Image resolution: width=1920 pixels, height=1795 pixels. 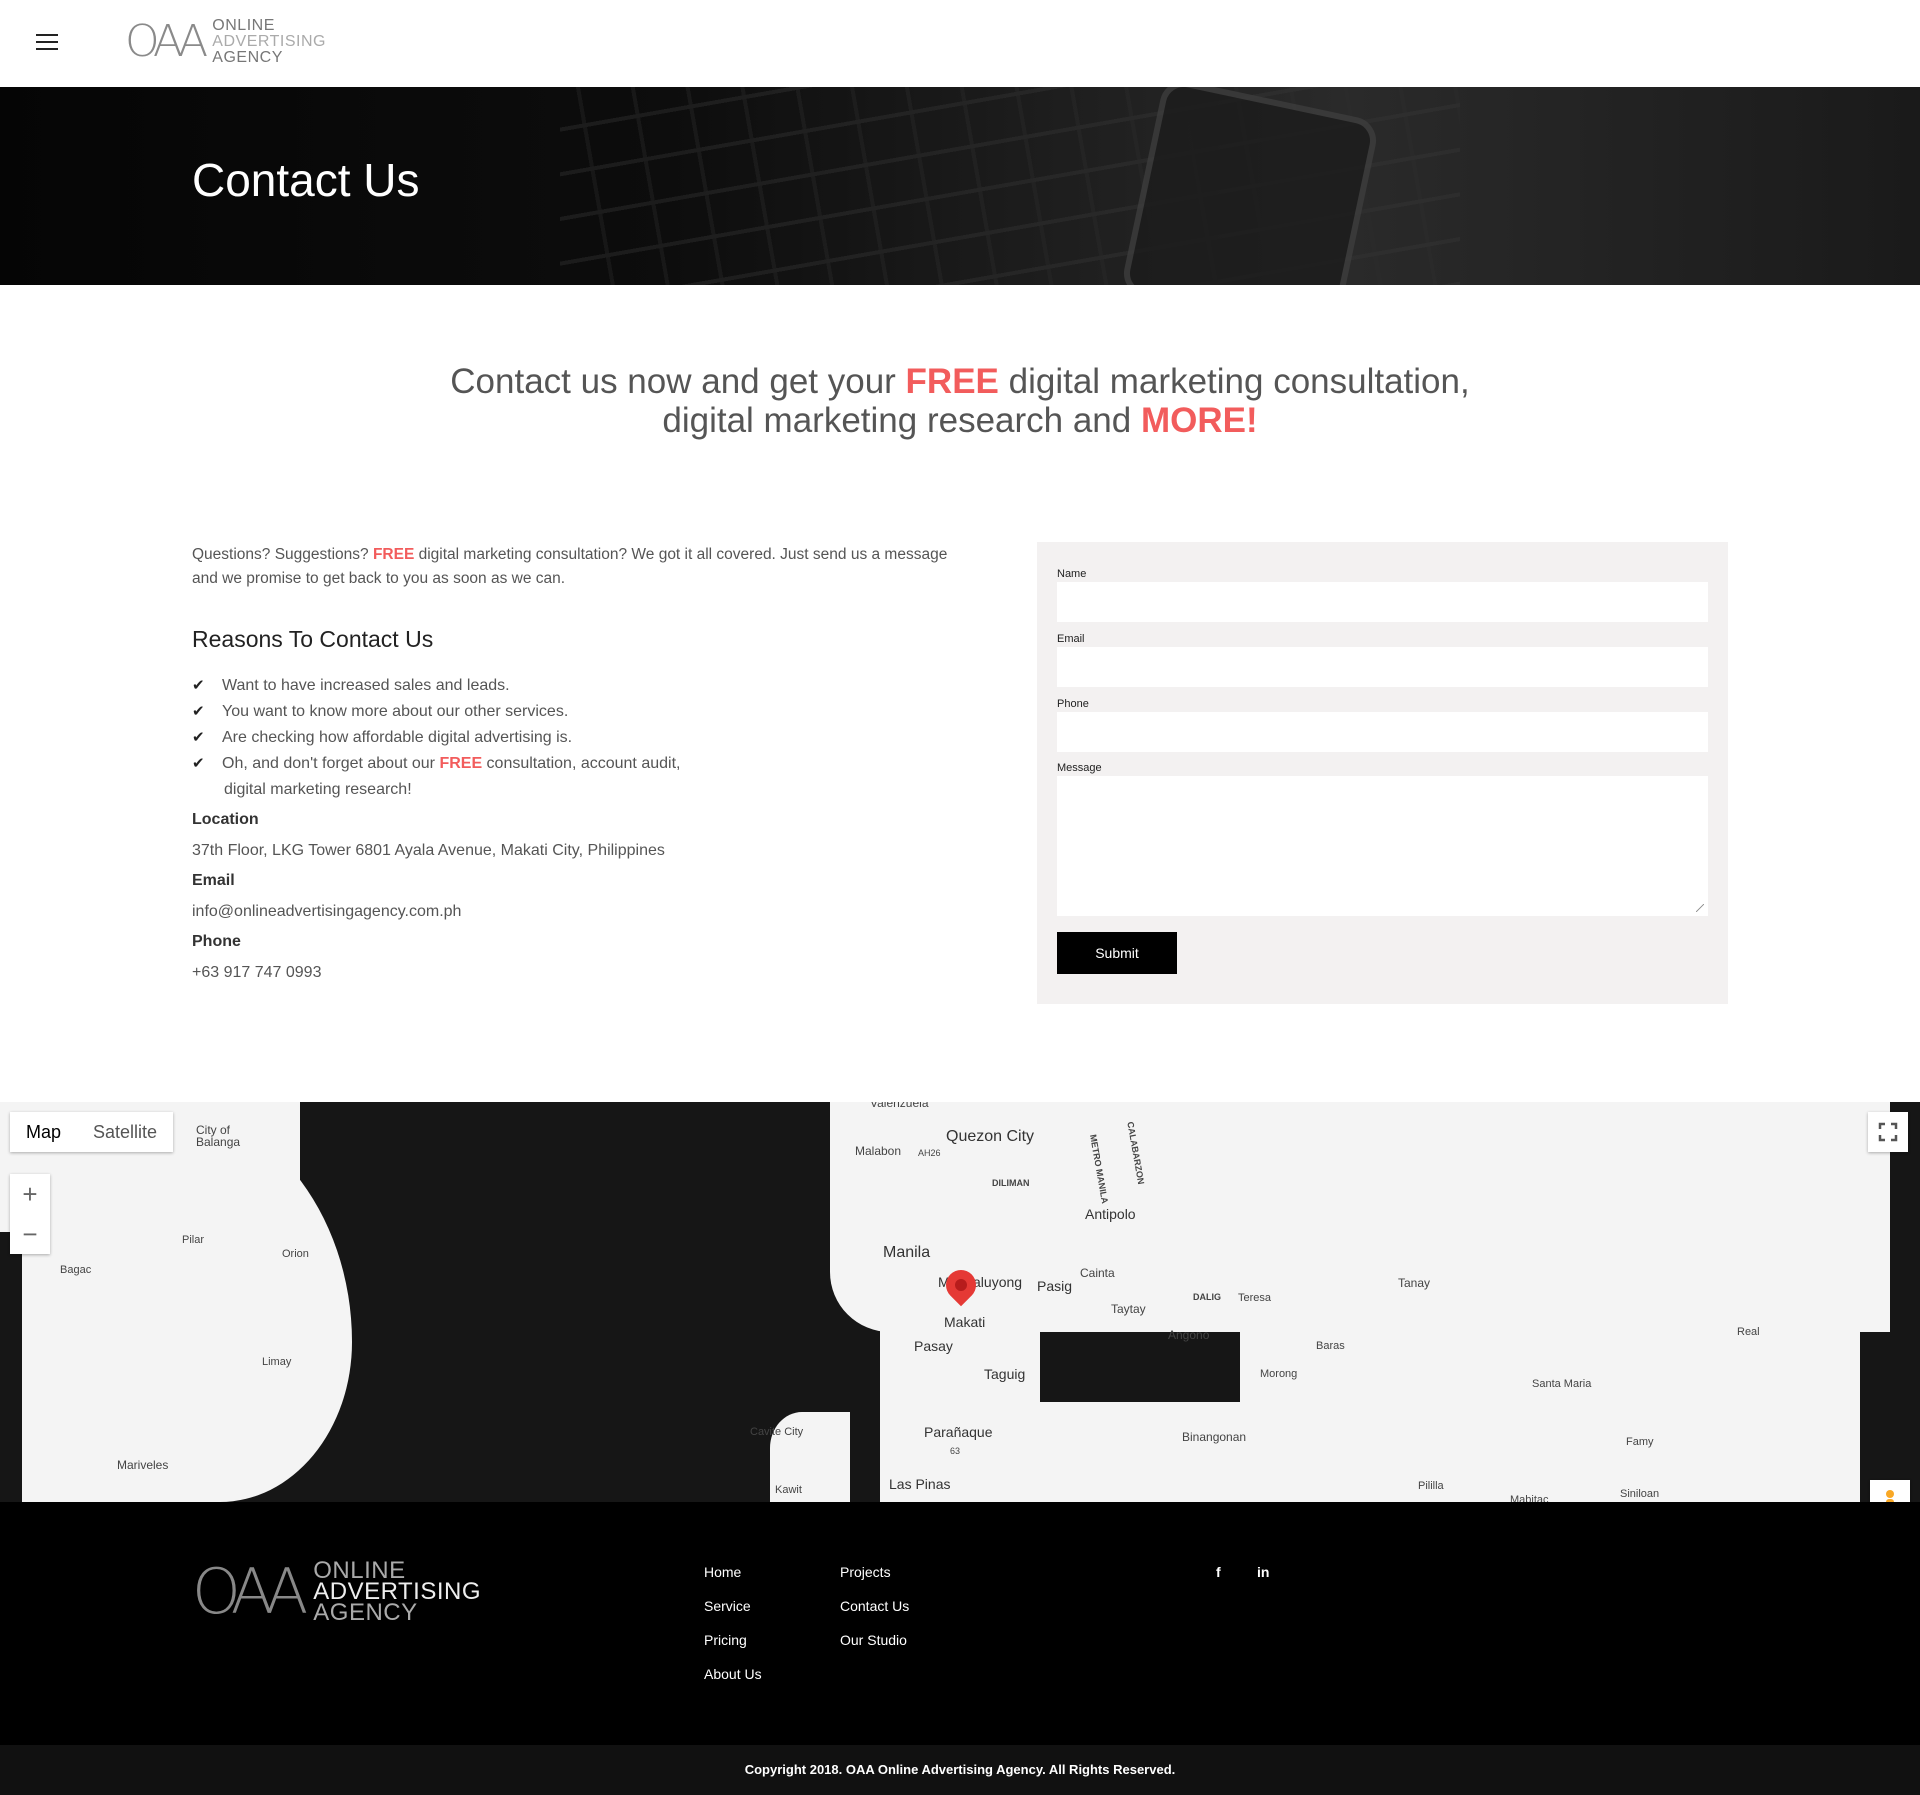 What do you see at coordinates (193, 1240) in the screenshot?
I see `map-label: Pilar` at bounding box center [193, 1240].